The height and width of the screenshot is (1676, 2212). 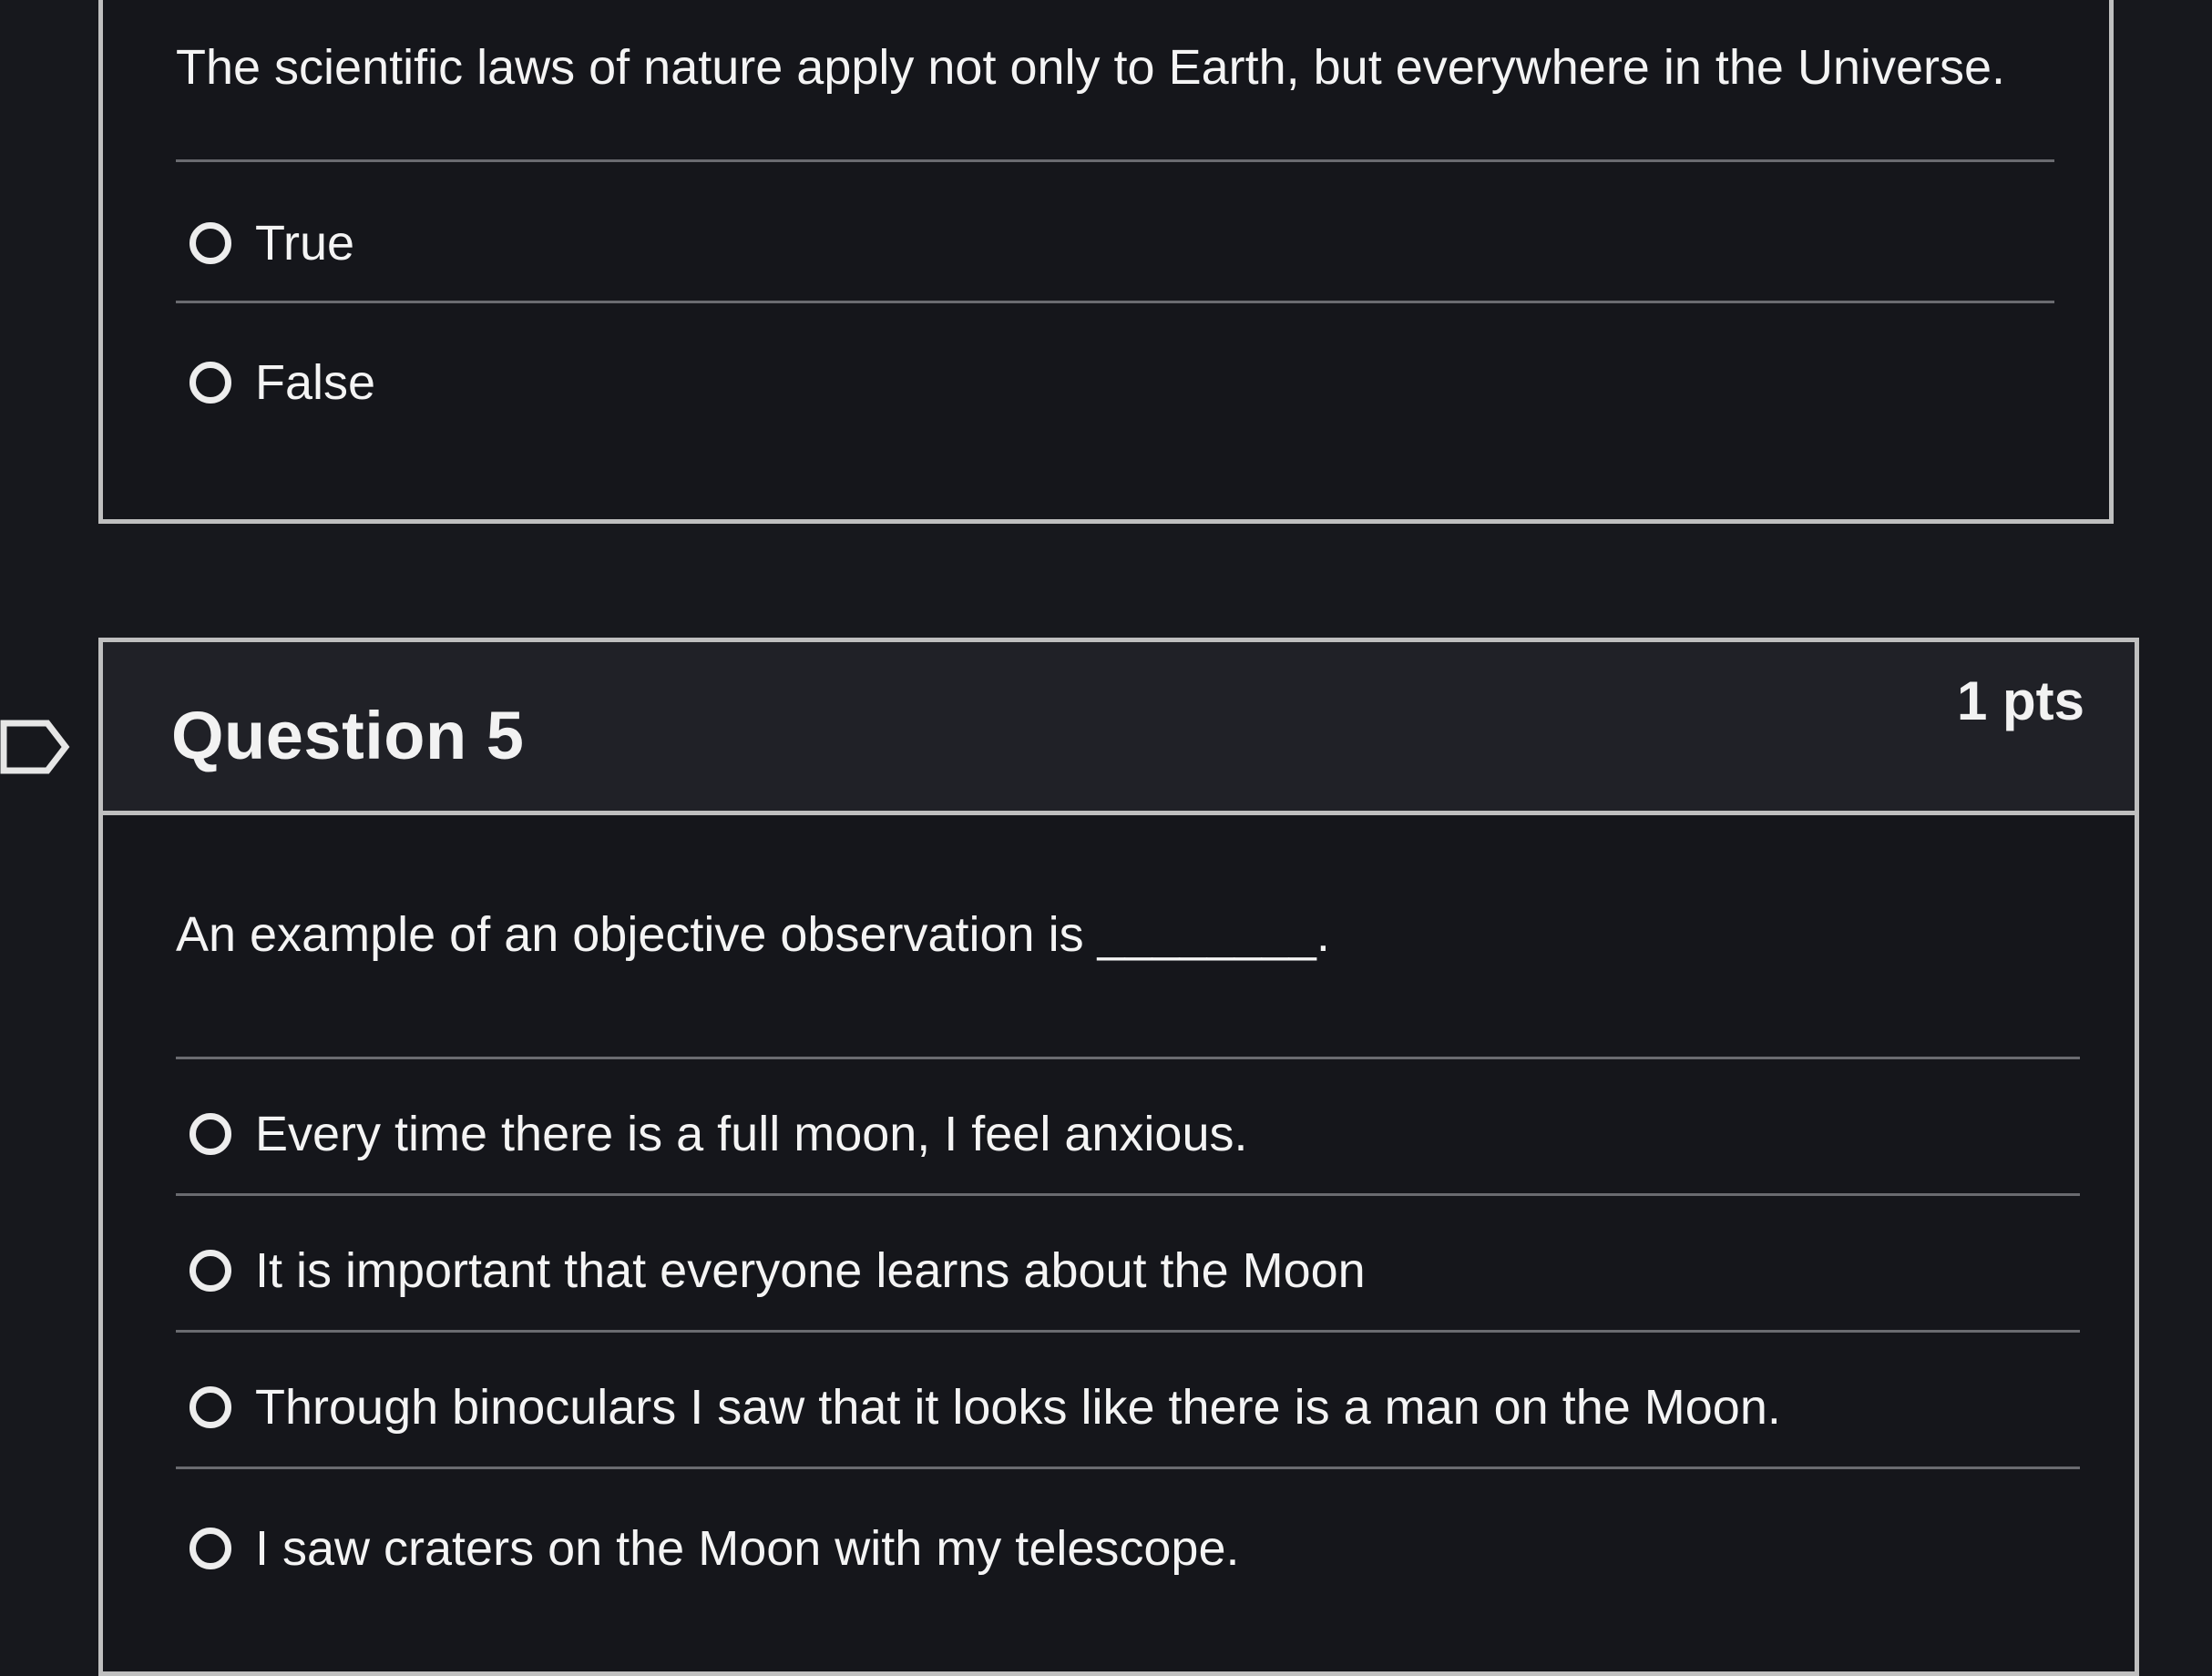 What do you see at coordinates (35, 747) in the screenshot?
I see `flag-question-icon` at bounding box center [35, 747].